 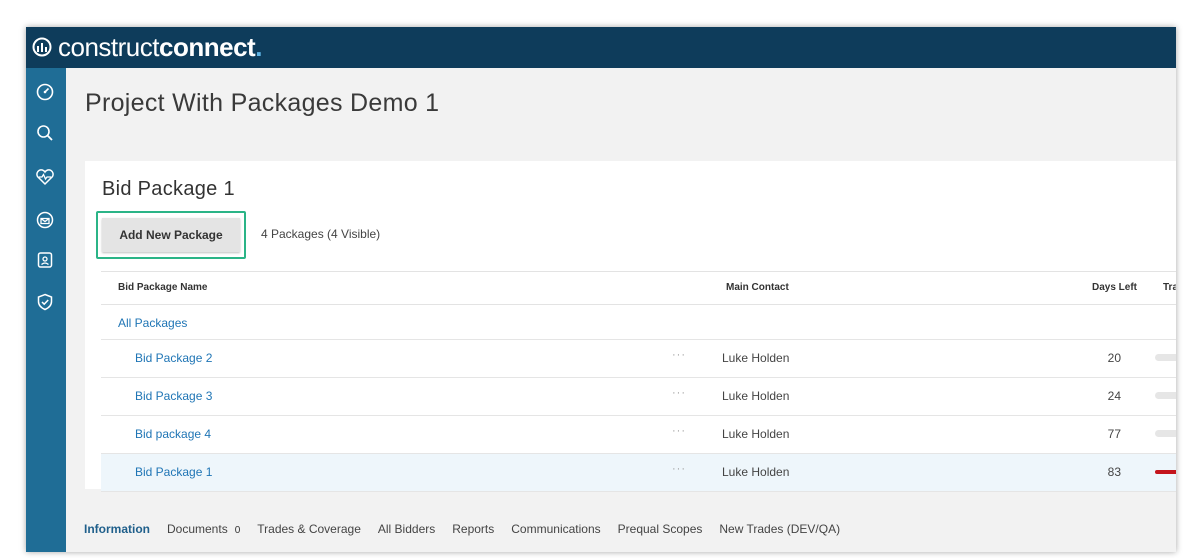 What do you see at coordinates (757, 287) in the screenshot?
I see `column-header-contact: Main Contact` at bounding box center [757, 287].